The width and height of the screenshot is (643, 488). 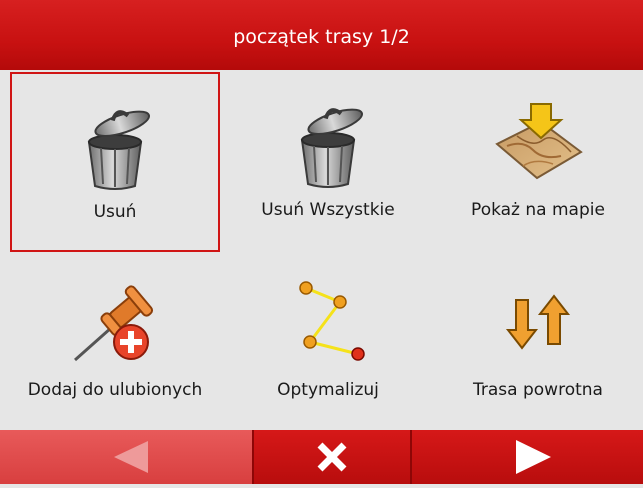 I want to click on reverse-arrows-icon, so click(x=538, y=322).